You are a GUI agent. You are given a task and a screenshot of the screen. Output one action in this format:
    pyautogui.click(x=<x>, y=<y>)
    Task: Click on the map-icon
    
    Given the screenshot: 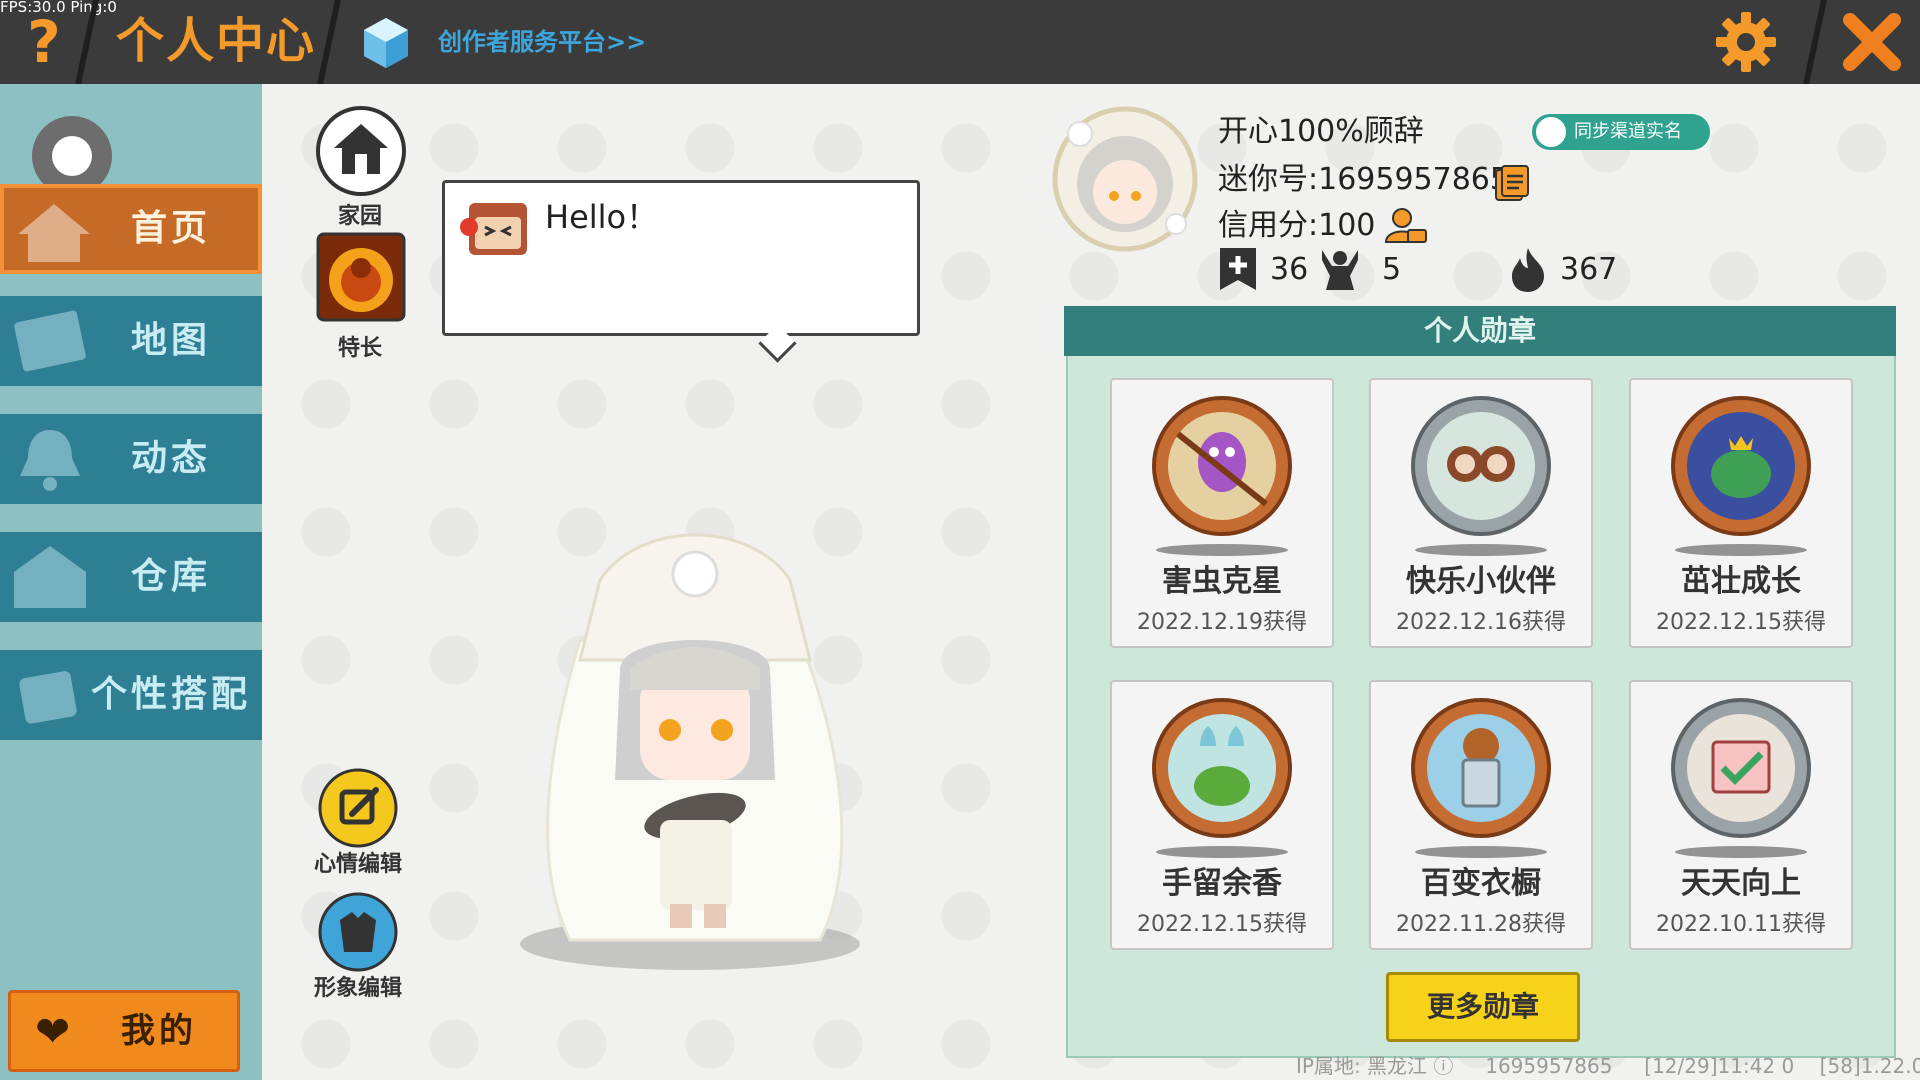 What is the action you would take?
    pyautogui.click(x=50, y=341)
    